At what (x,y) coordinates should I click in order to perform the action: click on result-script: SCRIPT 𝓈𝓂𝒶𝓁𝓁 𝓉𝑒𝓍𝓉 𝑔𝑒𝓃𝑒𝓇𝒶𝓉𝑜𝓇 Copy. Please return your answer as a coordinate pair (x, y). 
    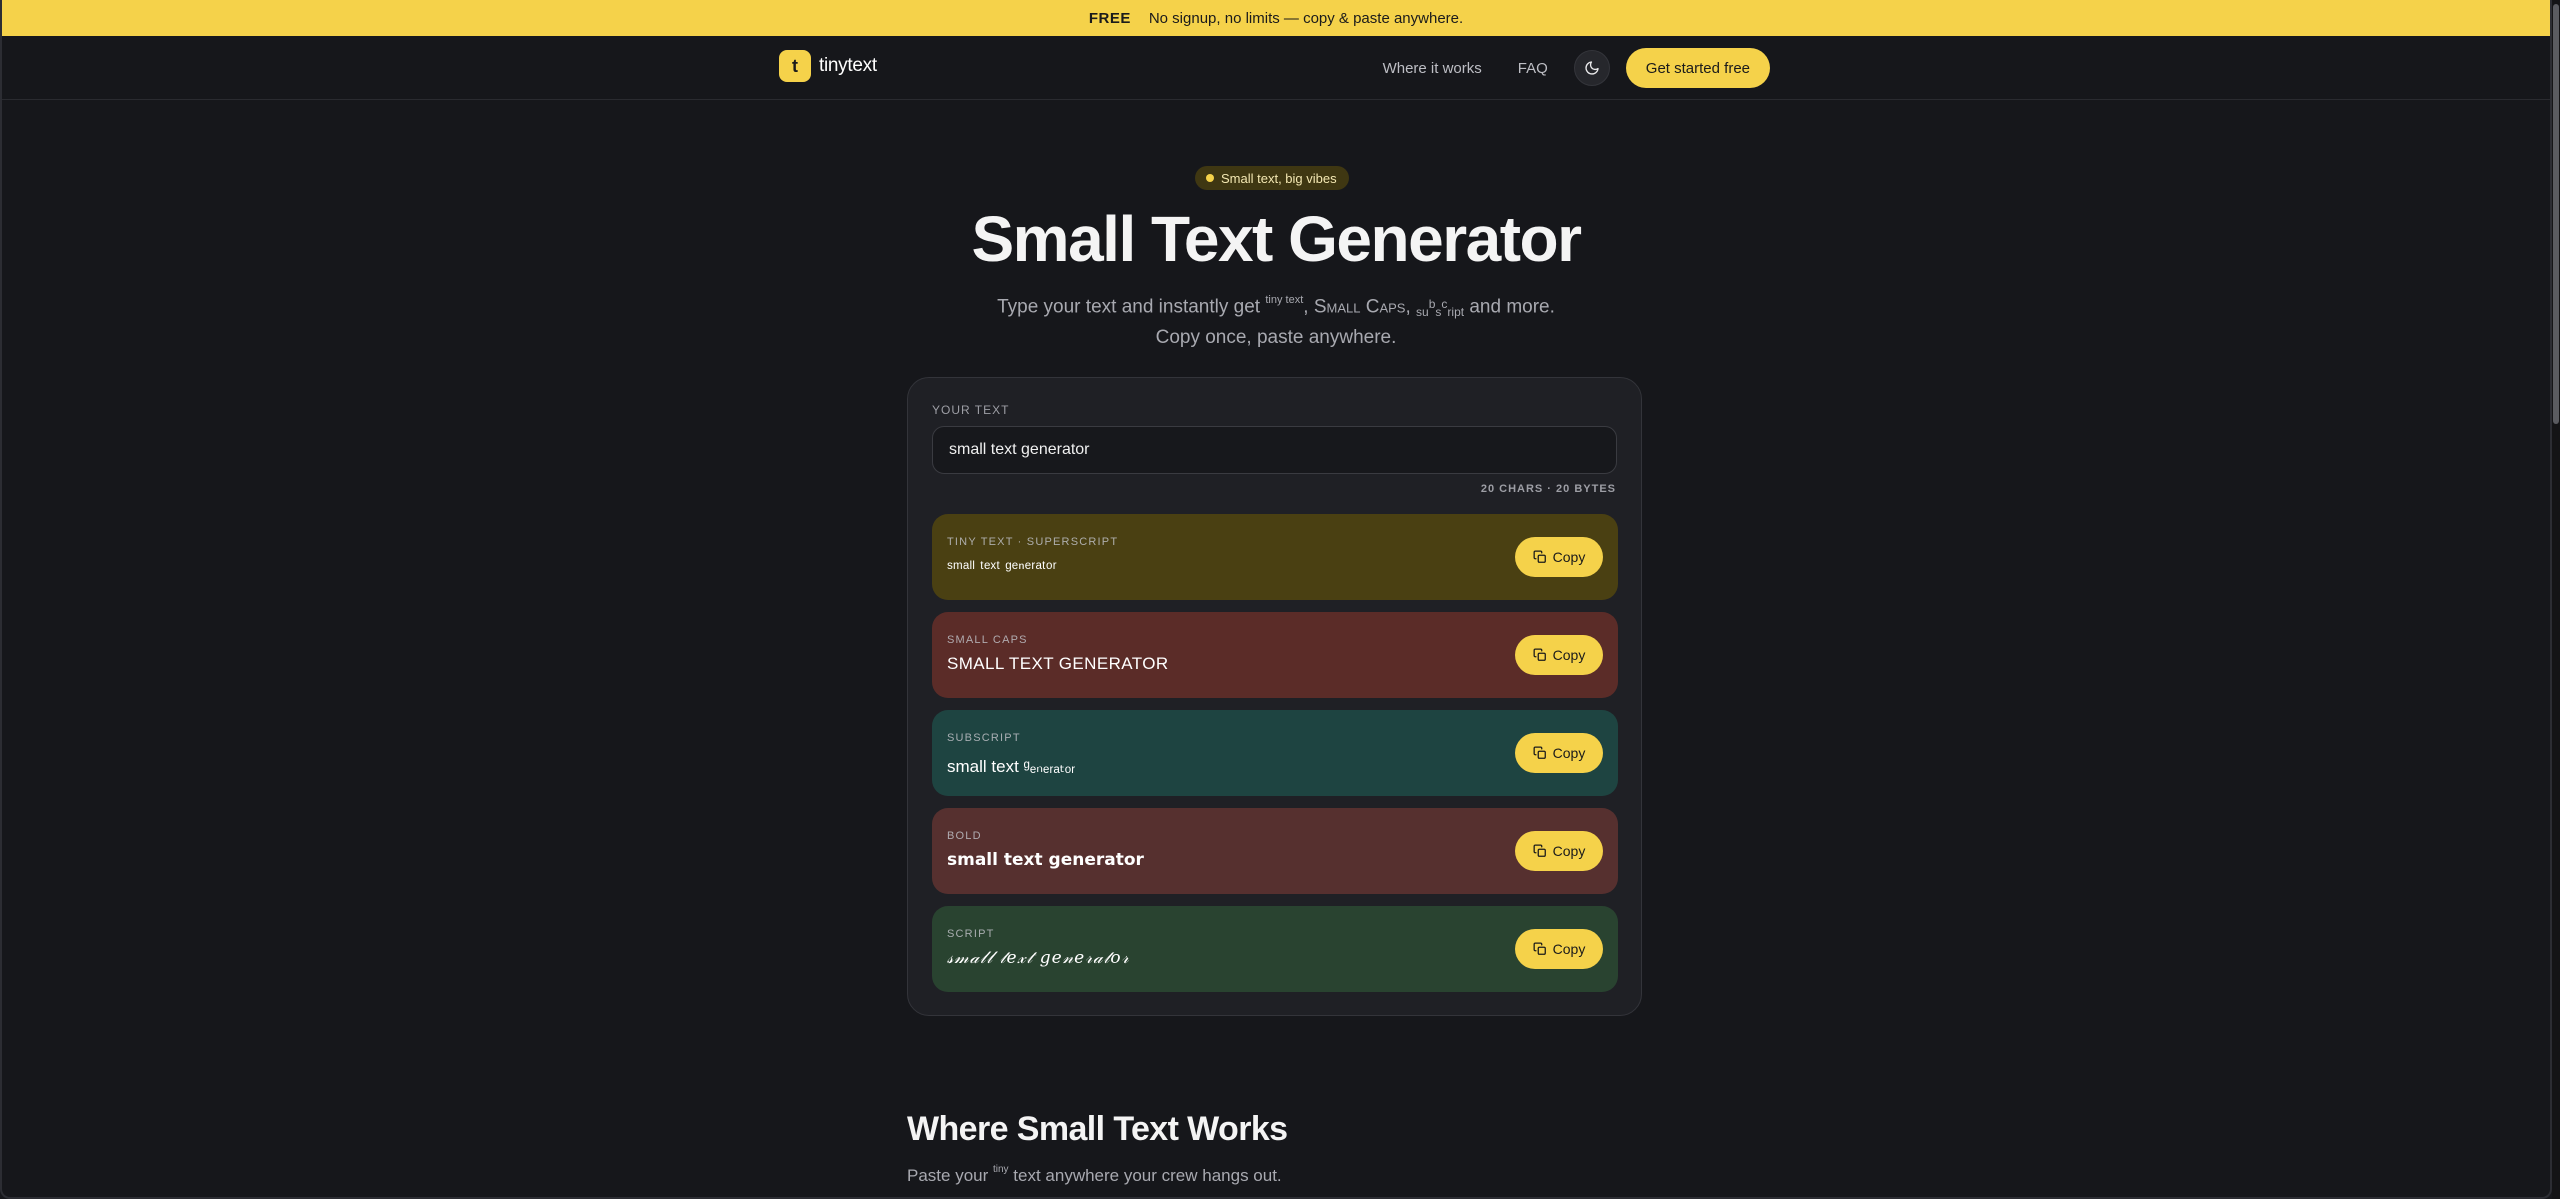
    Looking at the image, I should click on (1275, 949).